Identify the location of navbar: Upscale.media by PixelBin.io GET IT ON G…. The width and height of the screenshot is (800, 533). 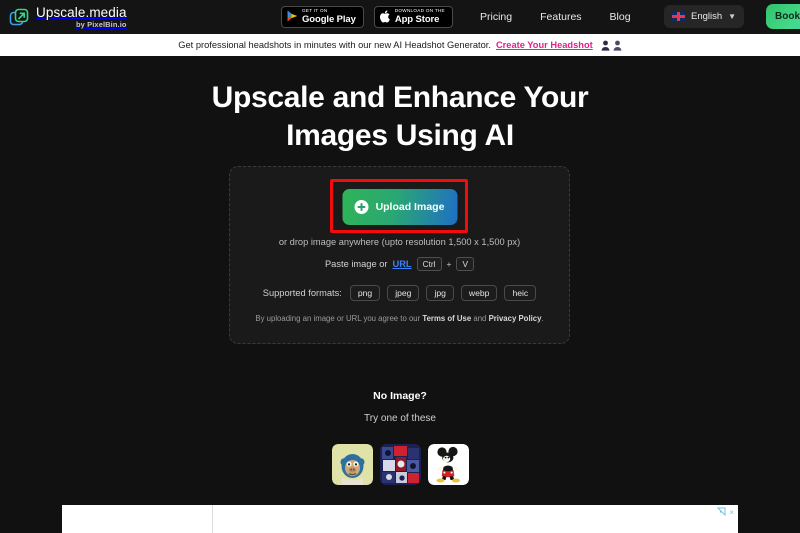
(400, 17).